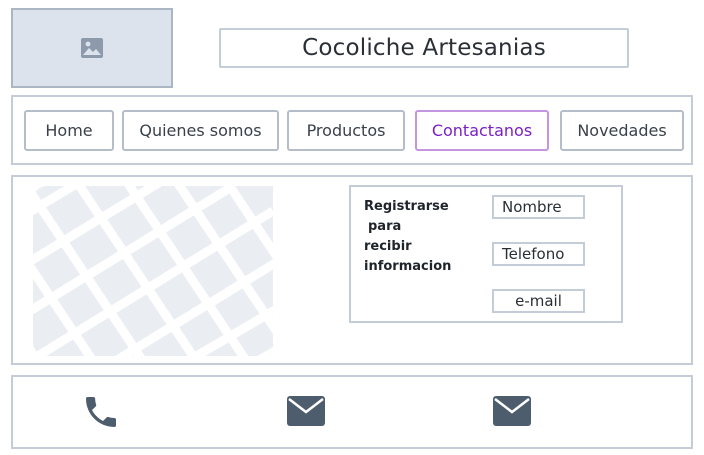  I want to click on nav-novedades-button: Novedades, so click(622, 130).